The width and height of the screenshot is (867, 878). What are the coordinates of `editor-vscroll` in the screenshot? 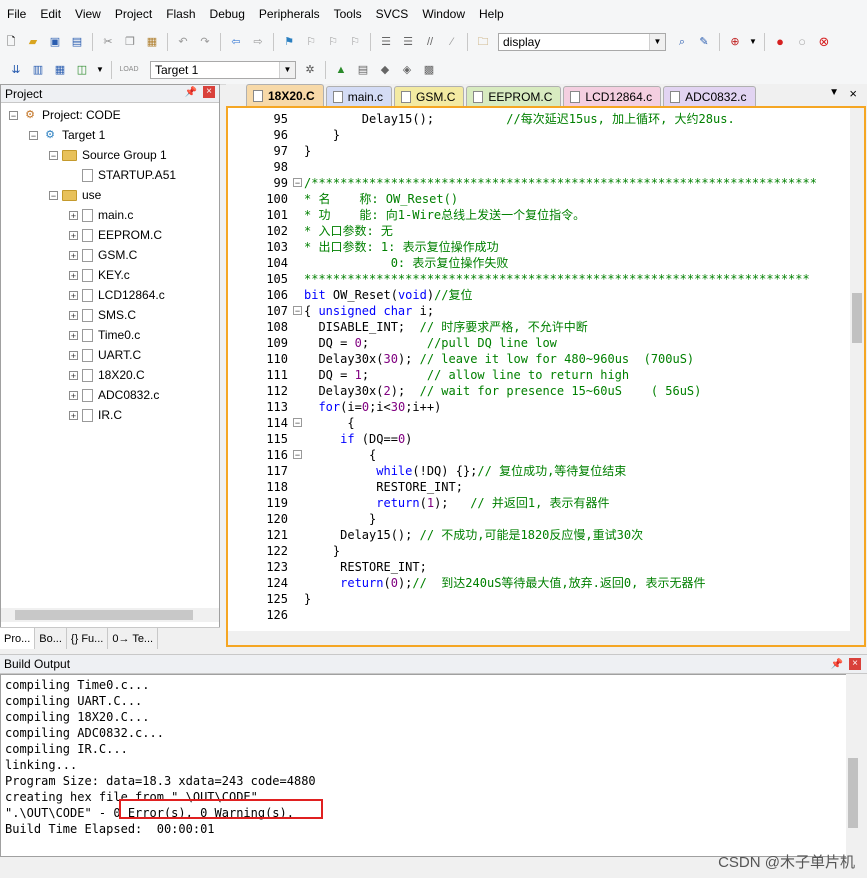 It's located at (857, 376).